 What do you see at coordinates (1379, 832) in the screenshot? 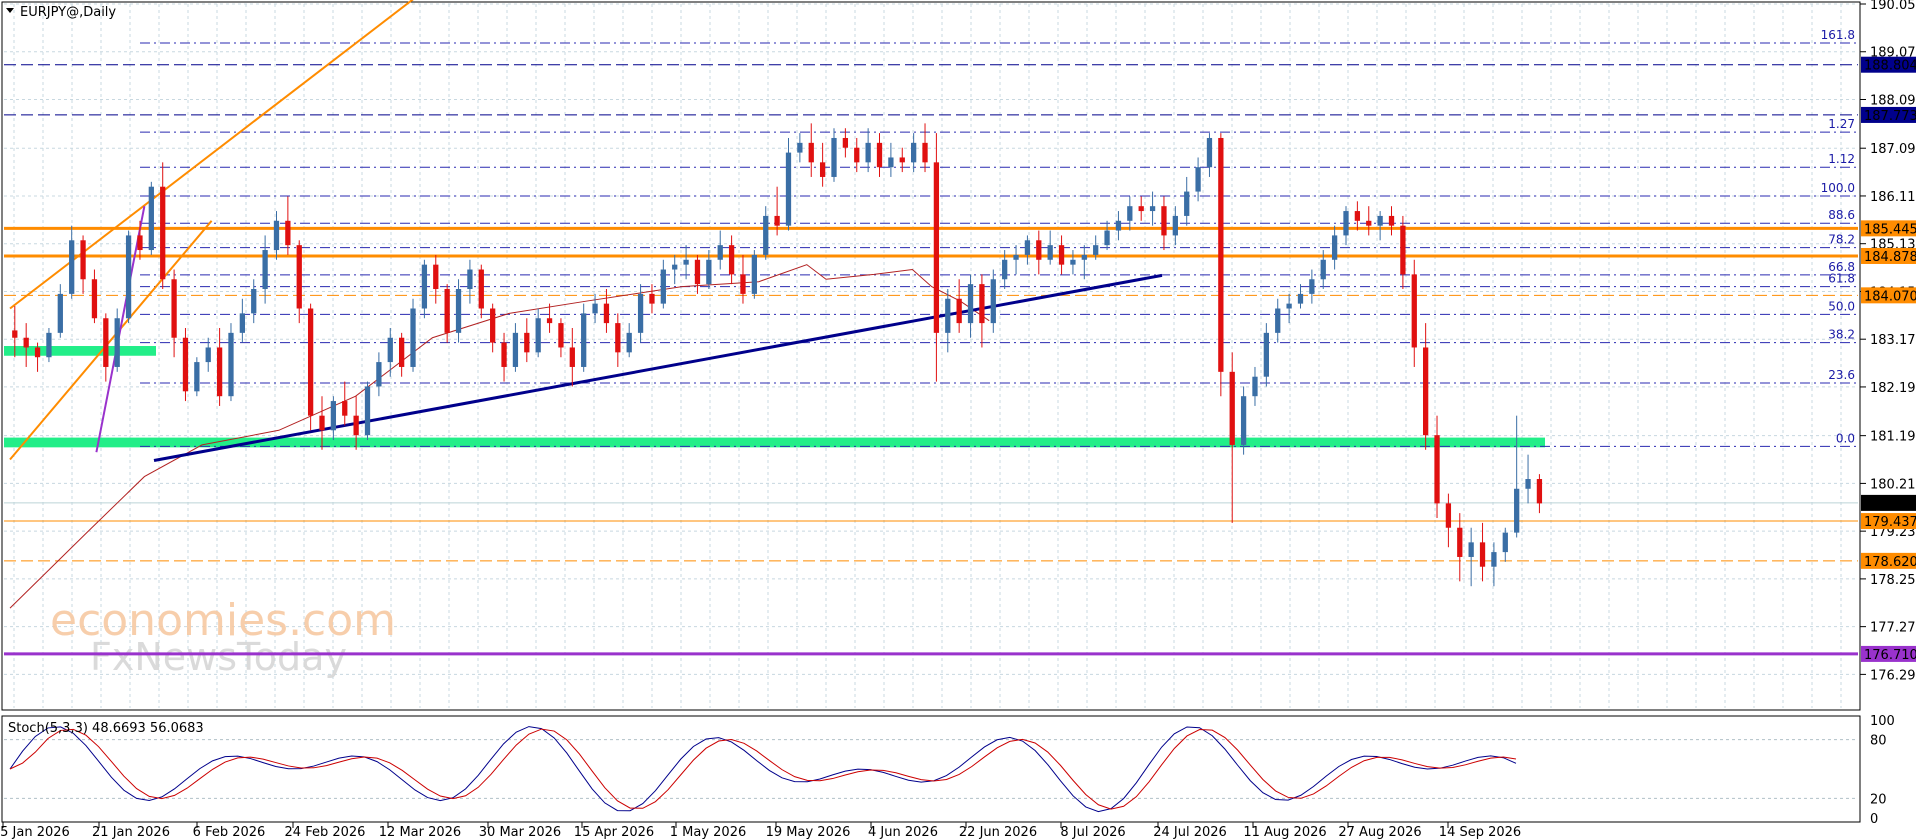
I see `x-tick-label: 27 Aug 2026` at bounding box center [1379, 832].